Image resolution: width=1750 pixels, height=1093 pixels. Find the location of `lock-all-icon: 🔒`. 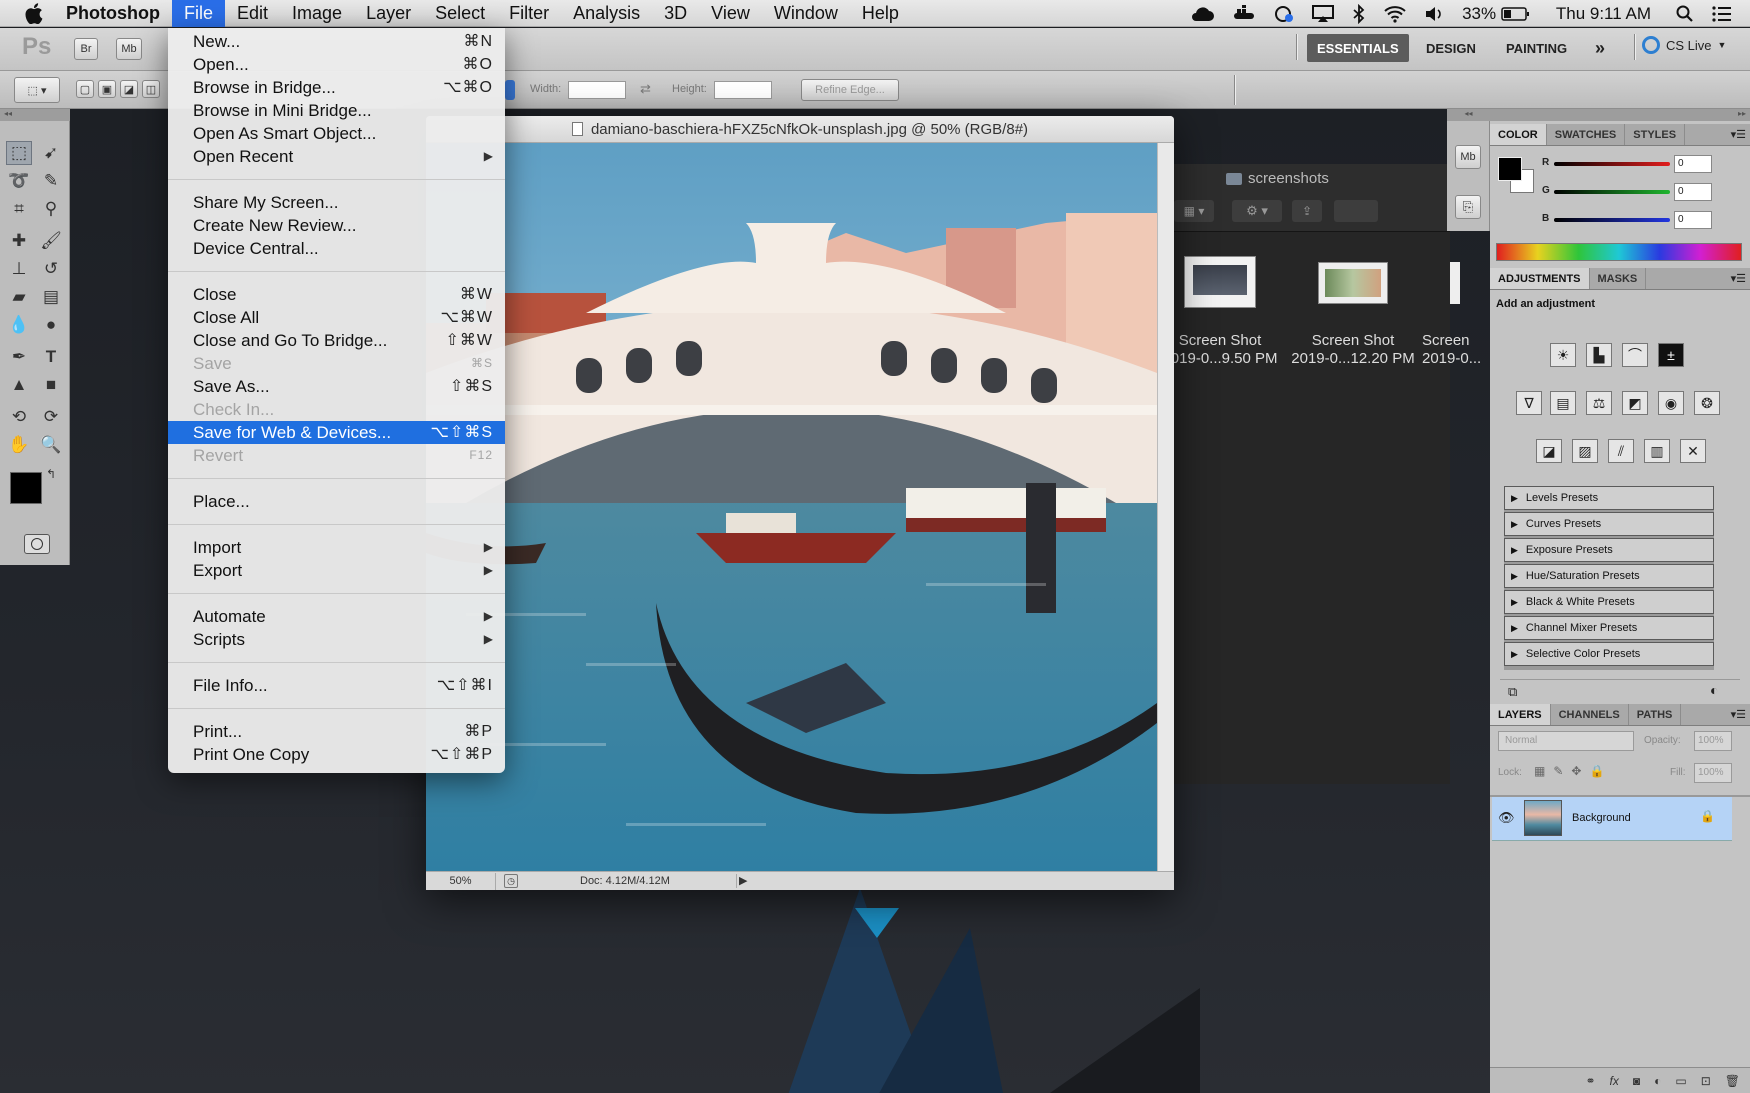

lock-all-icon: 🔒 is located at coordinates (1596, 771).